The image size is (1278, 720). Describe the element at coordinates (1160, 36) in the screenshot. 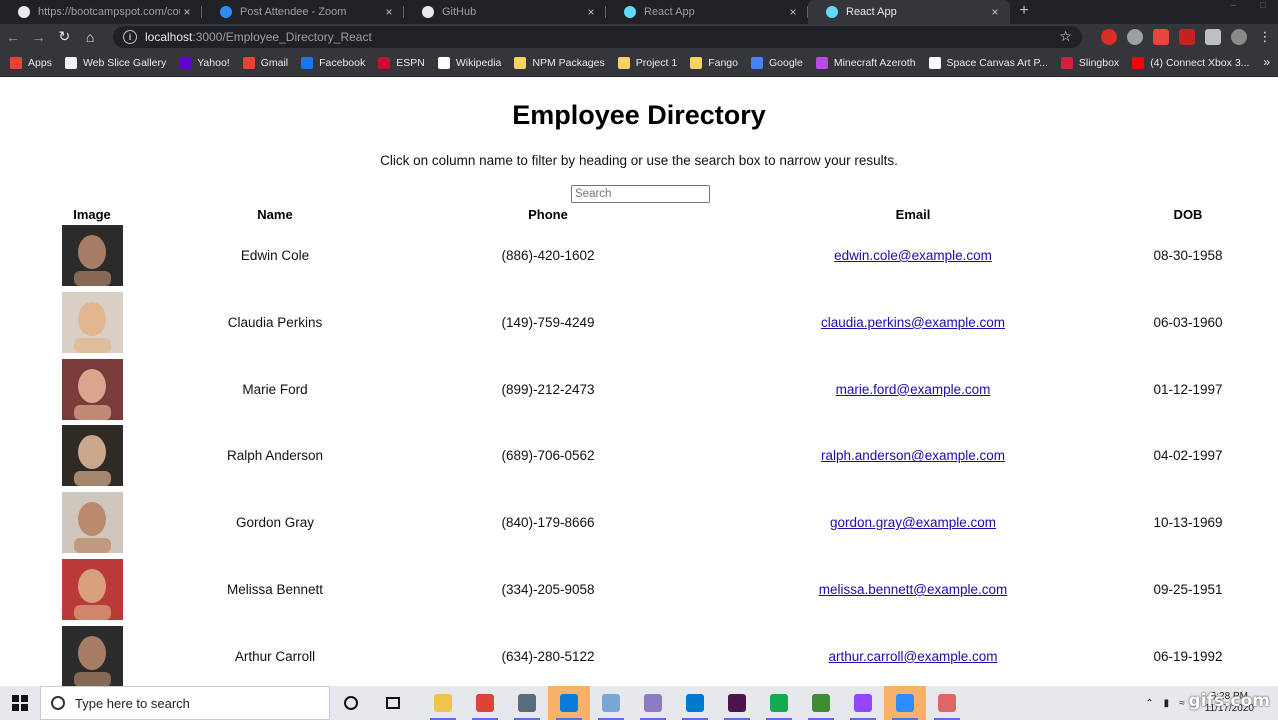

I see `extension-record-icon` at that location.